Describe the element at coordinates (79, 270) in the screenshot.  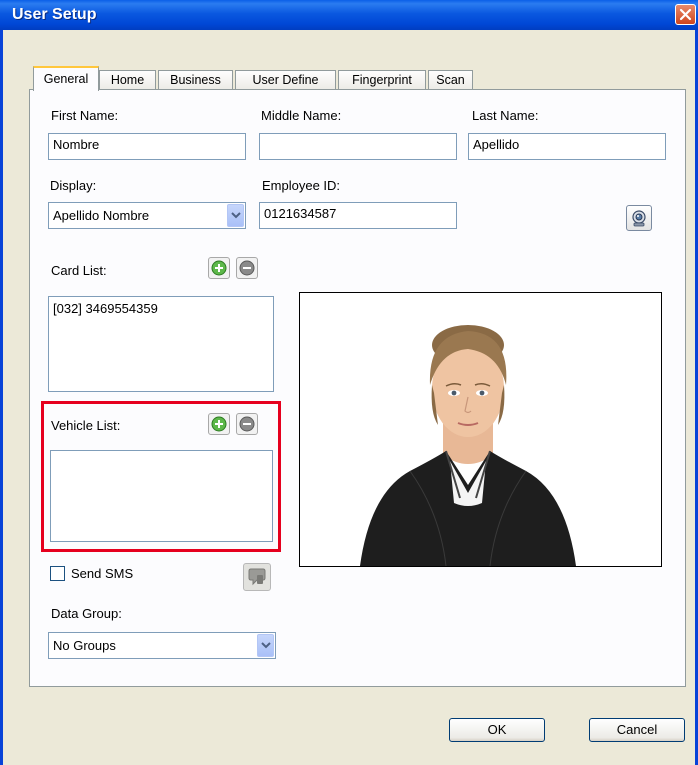
I see `card-list-label: Card List:` at that location.